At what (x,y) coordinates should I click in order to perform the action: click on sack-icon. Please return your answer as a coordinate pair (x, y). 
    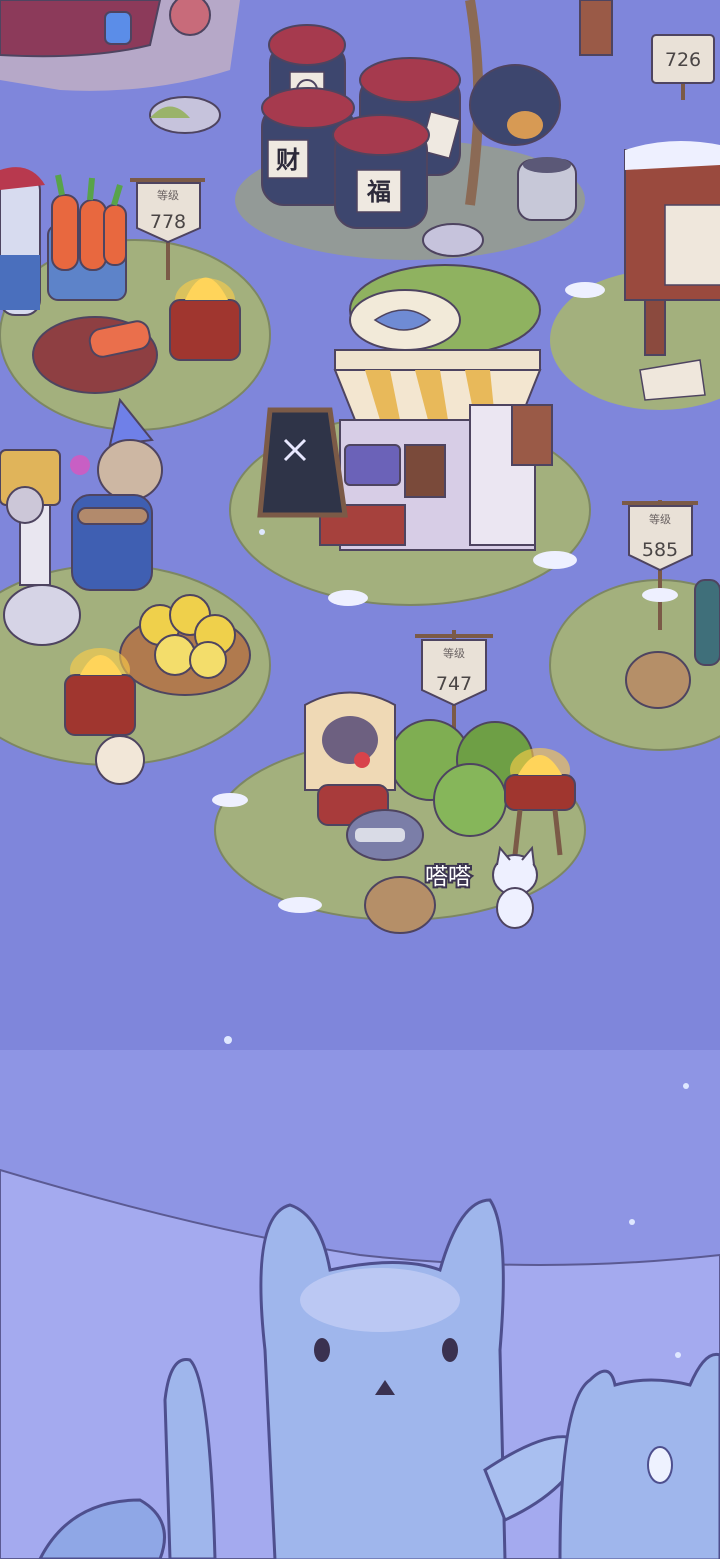
    Looking at the image, I should click on (658, 680).